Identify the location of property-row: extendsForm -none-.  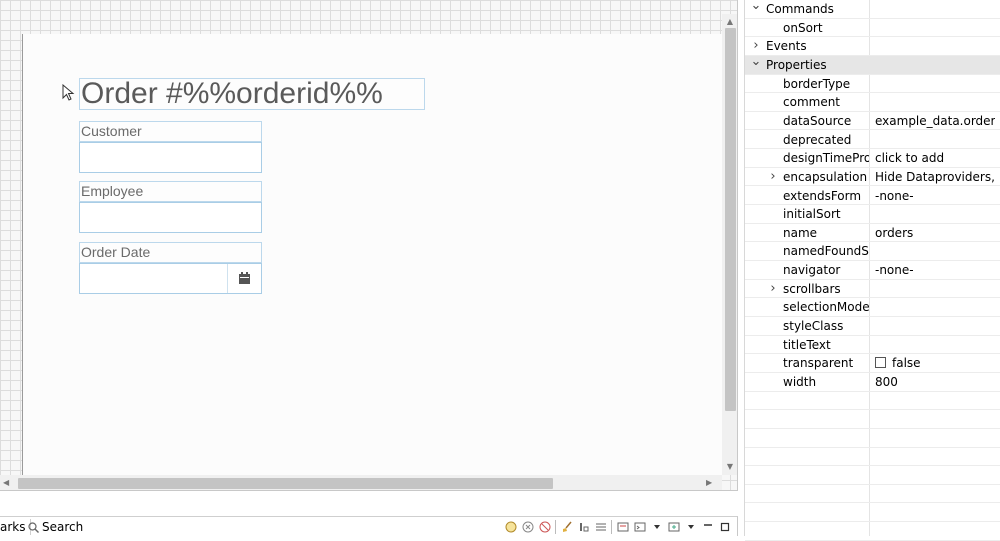
(872, 196).